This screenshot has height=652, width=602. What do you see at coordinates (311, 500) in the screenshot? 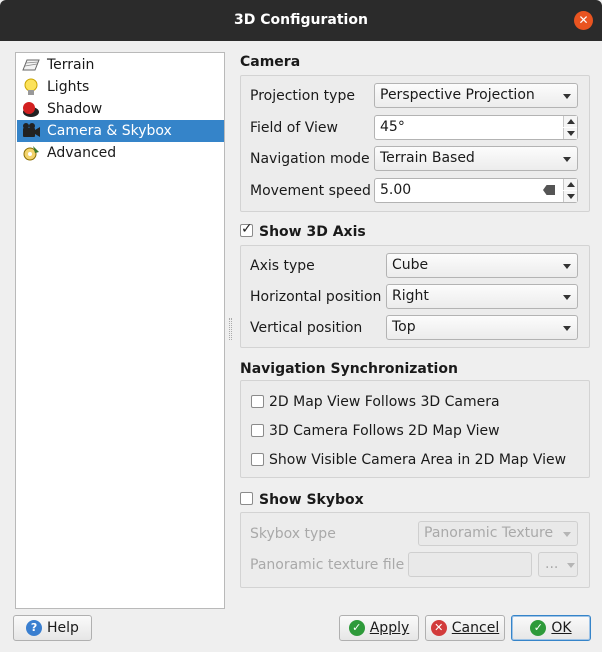
I see `show-skybox-label: Show Skybox` at bounding box center [311, 500].